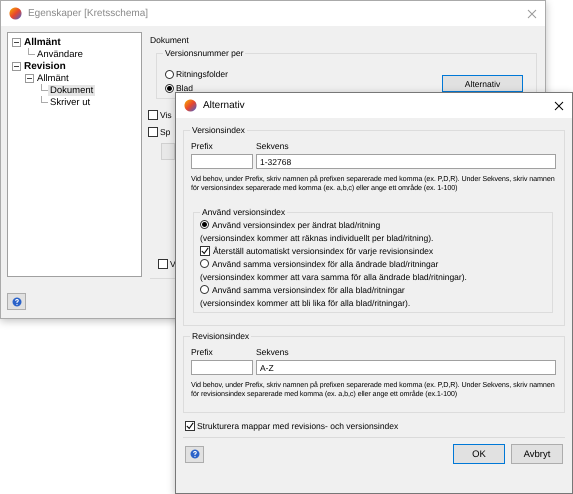 This screenshot has width=573, height=494. What do you see at coordinates (170, 40) in the screenshot?
I see `section-title: Dokument` at bounding box center [170, 40].